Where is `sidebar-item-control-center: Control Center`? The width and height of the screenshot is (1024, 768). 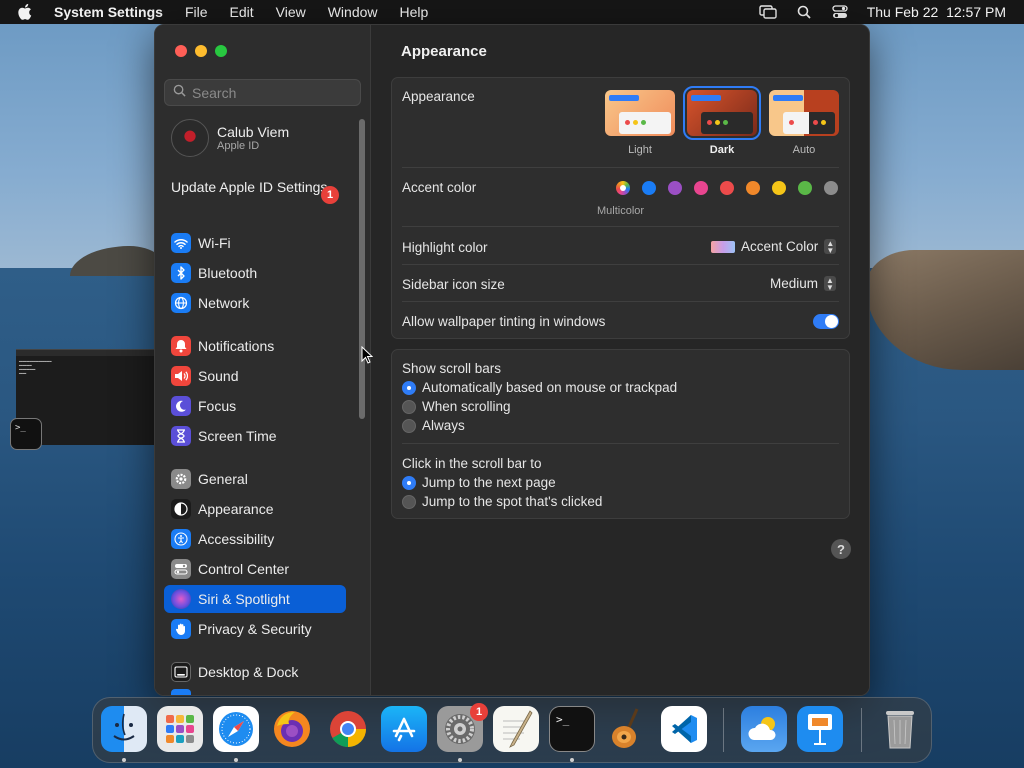
sidebar-item-control-center: Control Center is located at coordinates (255, 569).